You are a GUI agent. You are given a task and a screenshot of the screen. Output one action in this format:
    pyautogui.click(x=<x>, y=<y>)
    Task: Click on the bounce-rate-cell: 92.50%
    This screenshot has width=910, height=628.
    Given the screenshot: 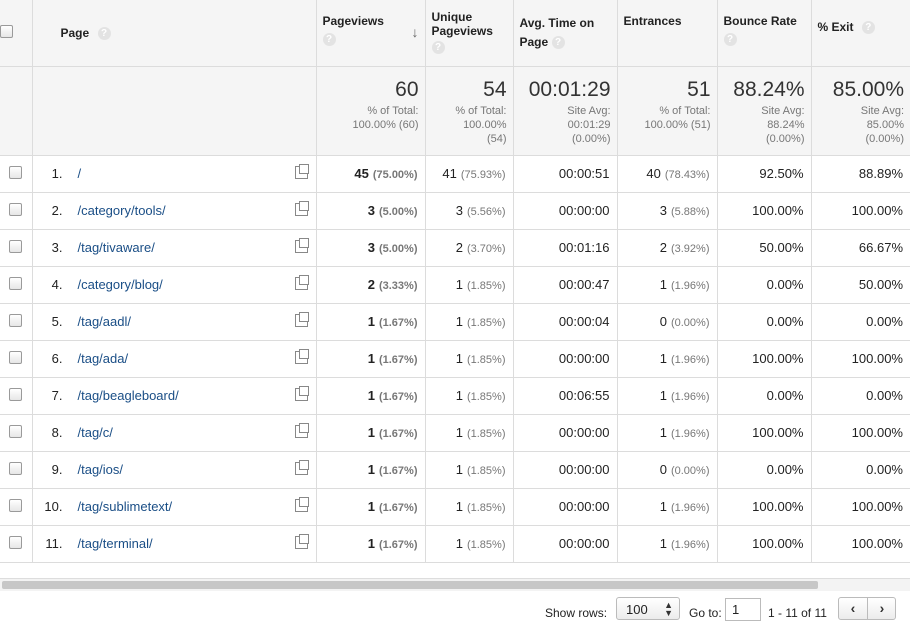 What is the action you would take?
    pyautogui.click(x=764, y=174)
    